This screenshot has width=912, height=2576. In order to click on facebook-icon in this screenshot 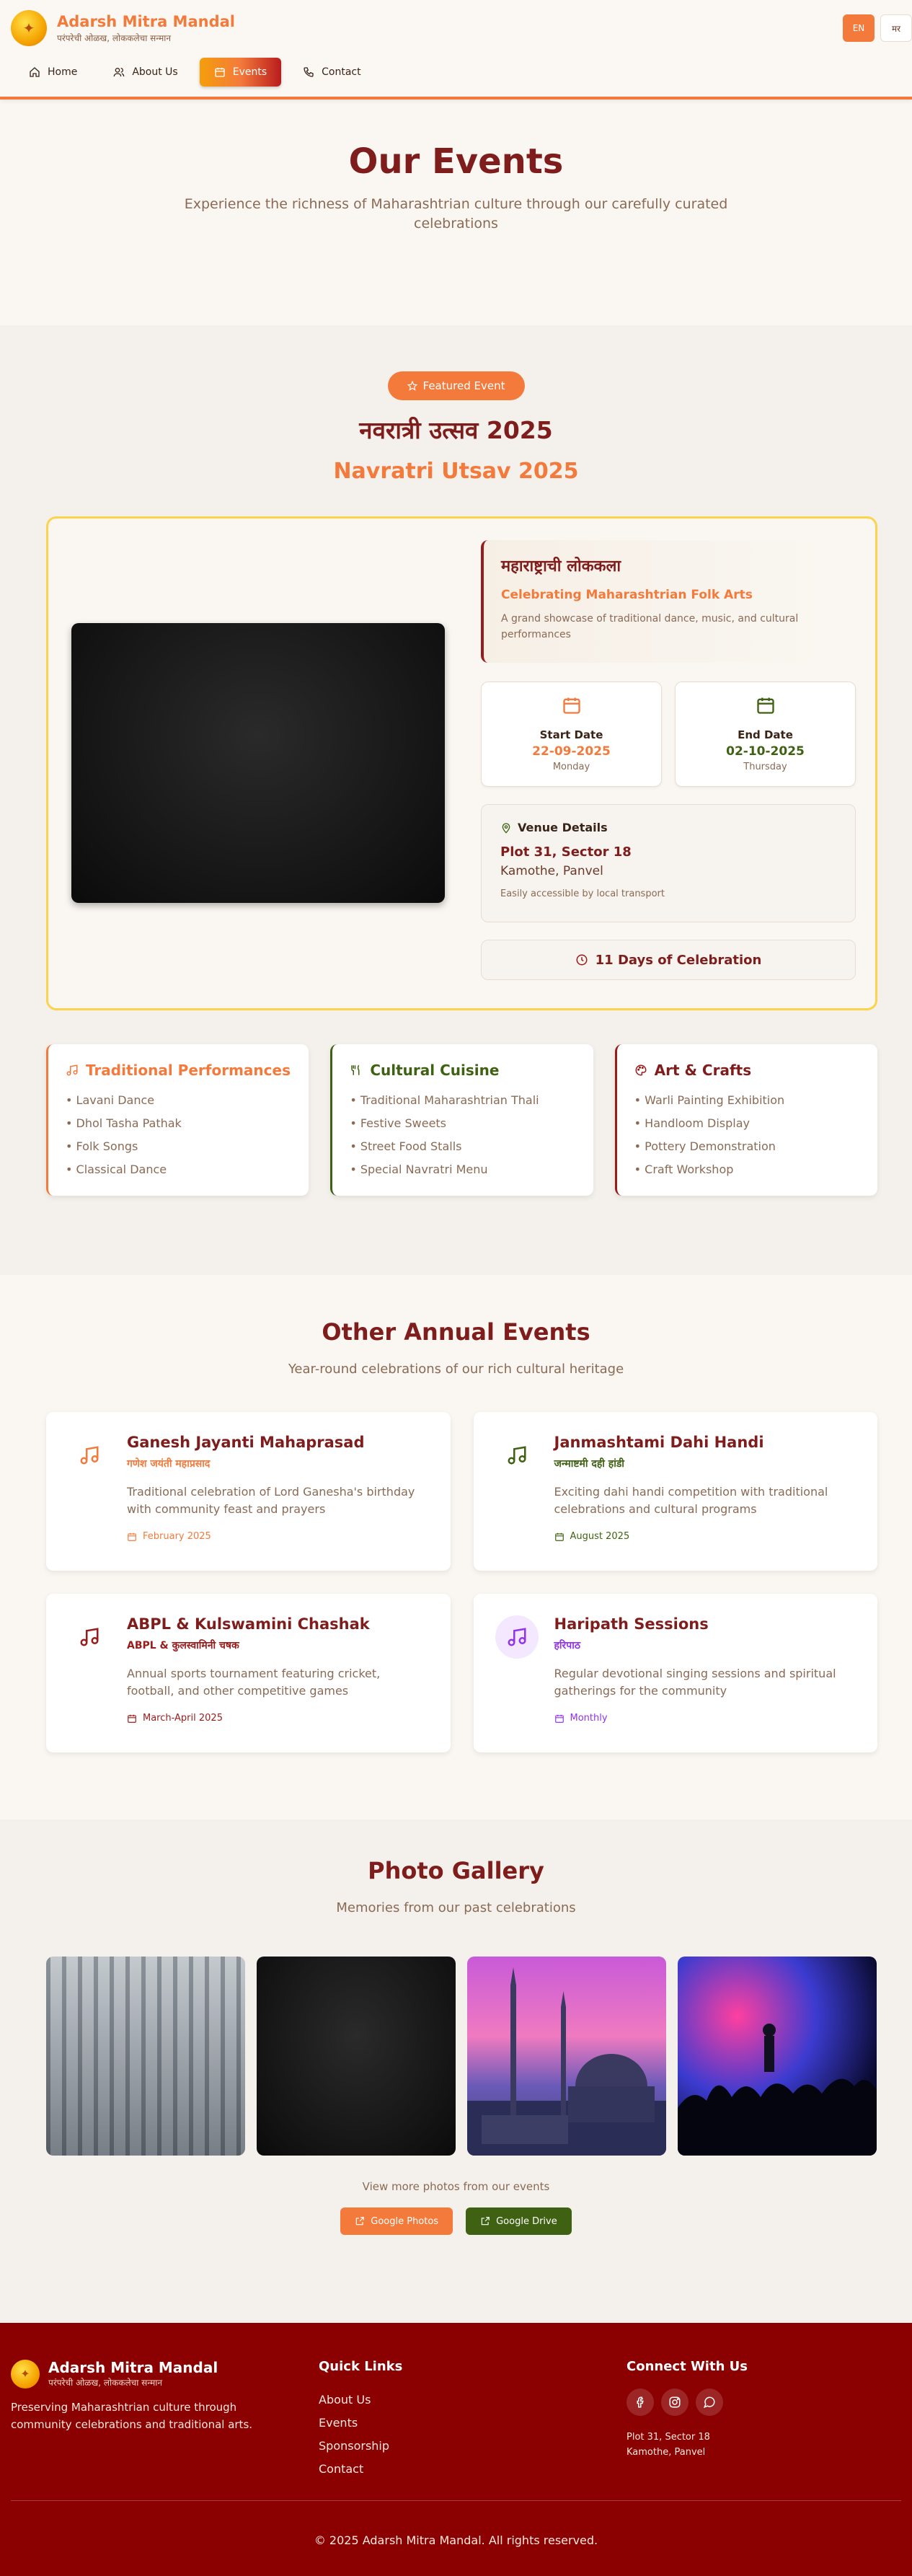, I will do `click(640, 2402)`.